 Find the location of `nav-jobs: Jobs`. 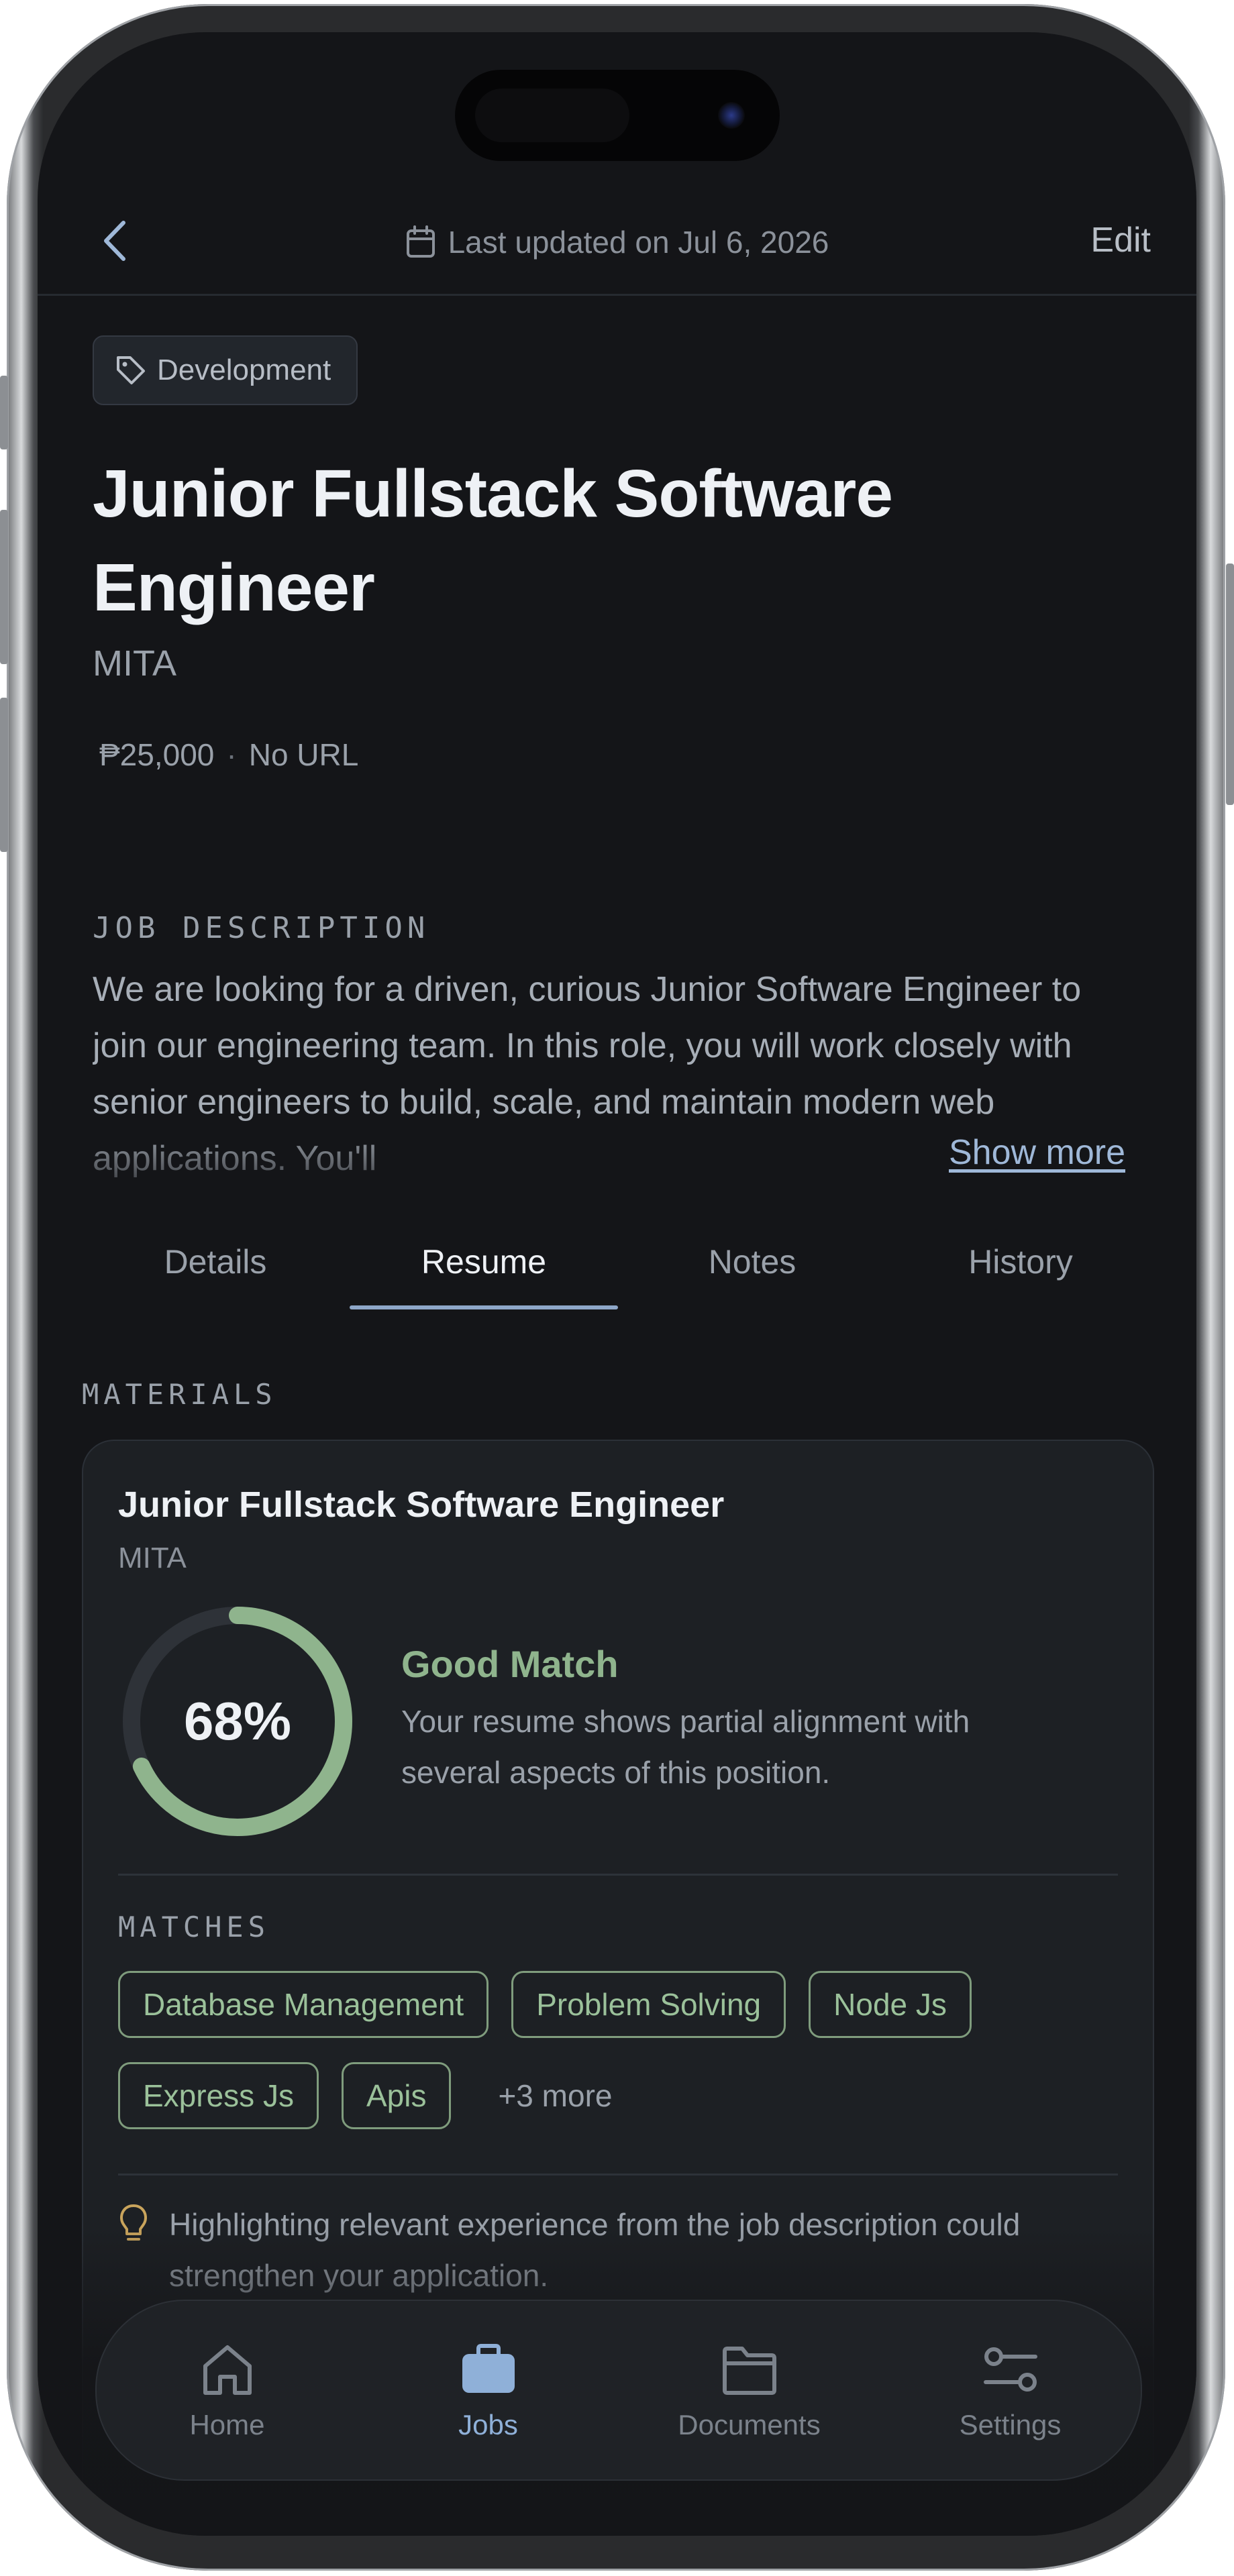

nav-jobs: Jobs is located at coordinates (488, 2390).